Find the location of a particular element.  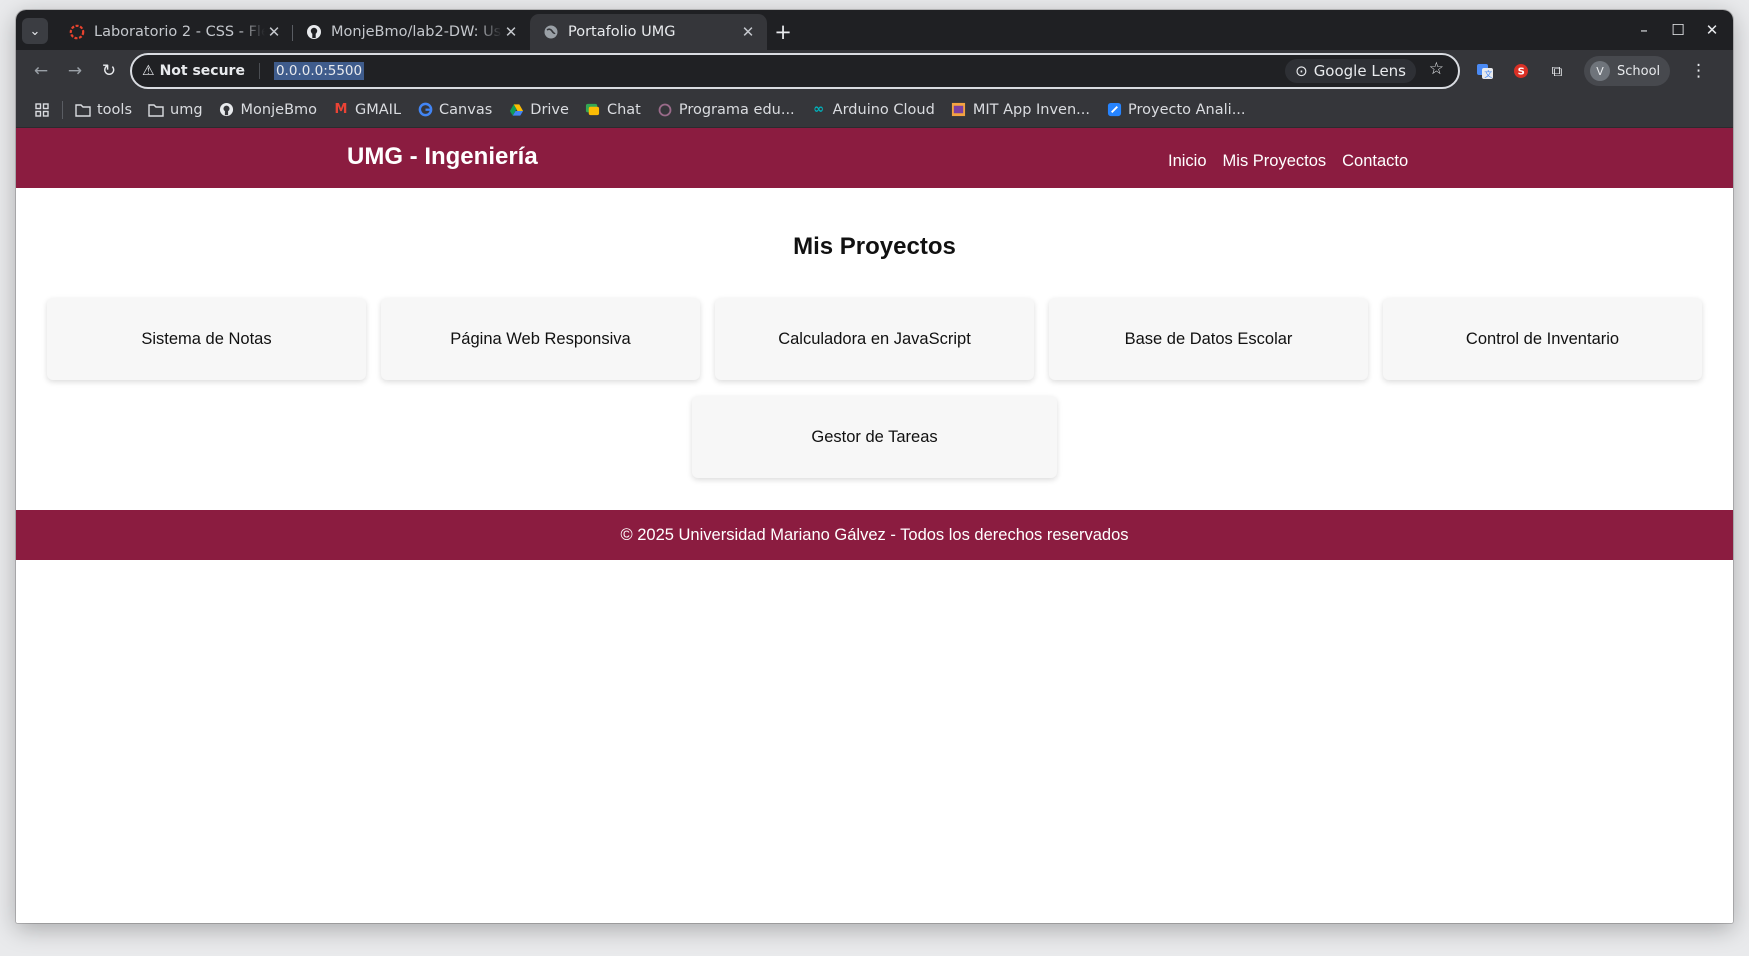

moodle-icon is located at coordinates (76, 32).